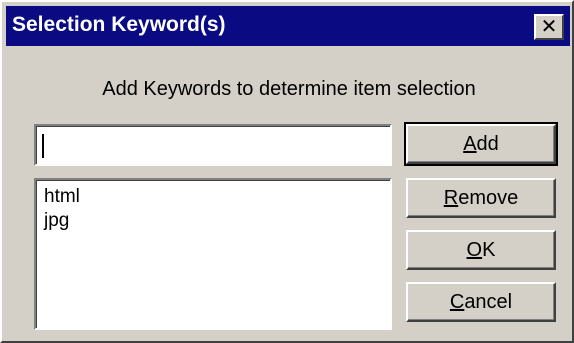 The height and width of the screenshot is (343, 574). Describe the element at coordinates (488, 198) in the screenshot. I see `remove-button-label: emove` at that location.